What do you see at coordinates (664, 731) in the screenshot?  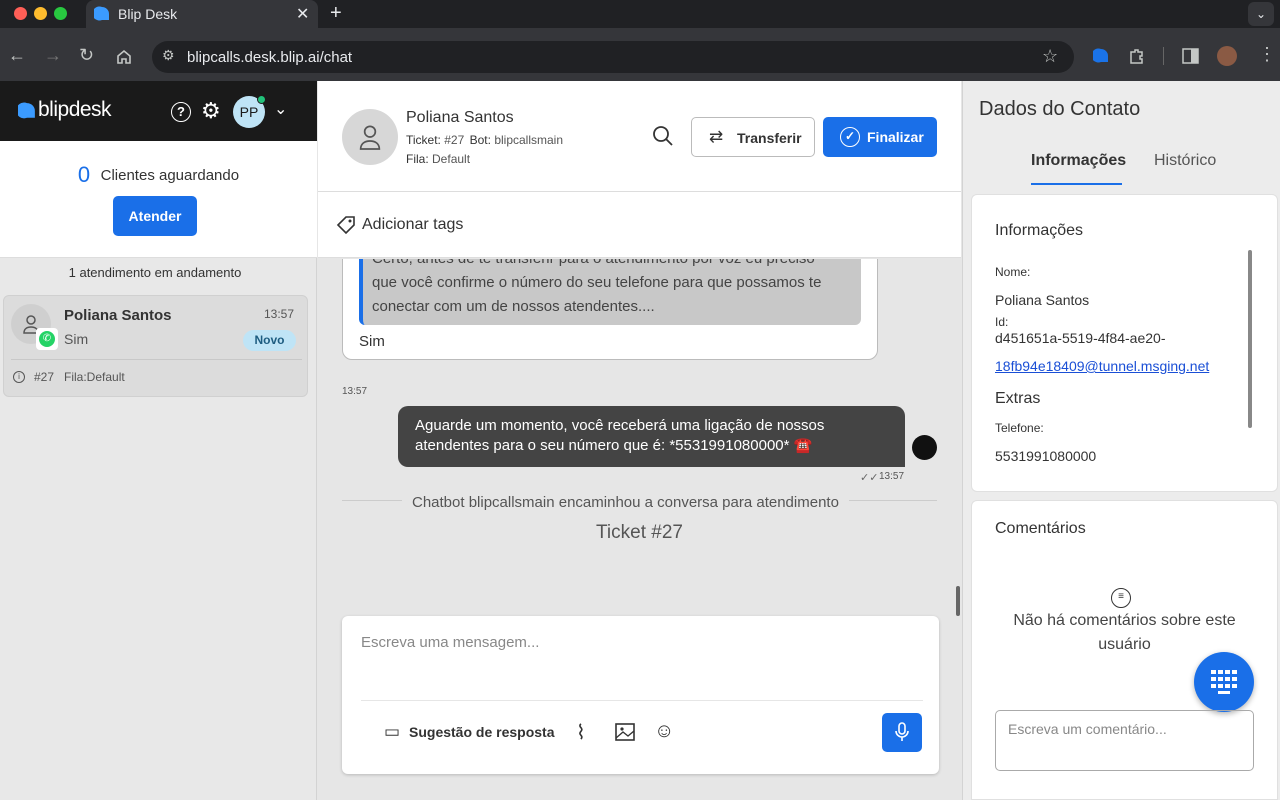 I see `emoji-icon: ☺` at bounding box center [664, 731].